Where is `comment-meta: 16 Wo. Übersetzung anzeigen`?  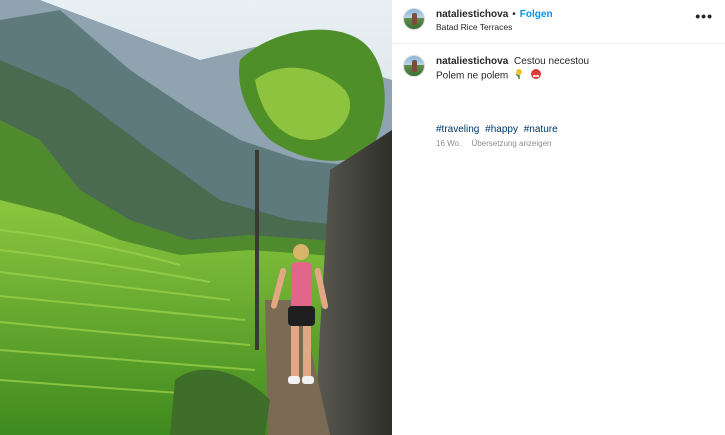 comment-meta: 16 Wo. Übersetzung anzeigen is located at coordinates (494, 143).